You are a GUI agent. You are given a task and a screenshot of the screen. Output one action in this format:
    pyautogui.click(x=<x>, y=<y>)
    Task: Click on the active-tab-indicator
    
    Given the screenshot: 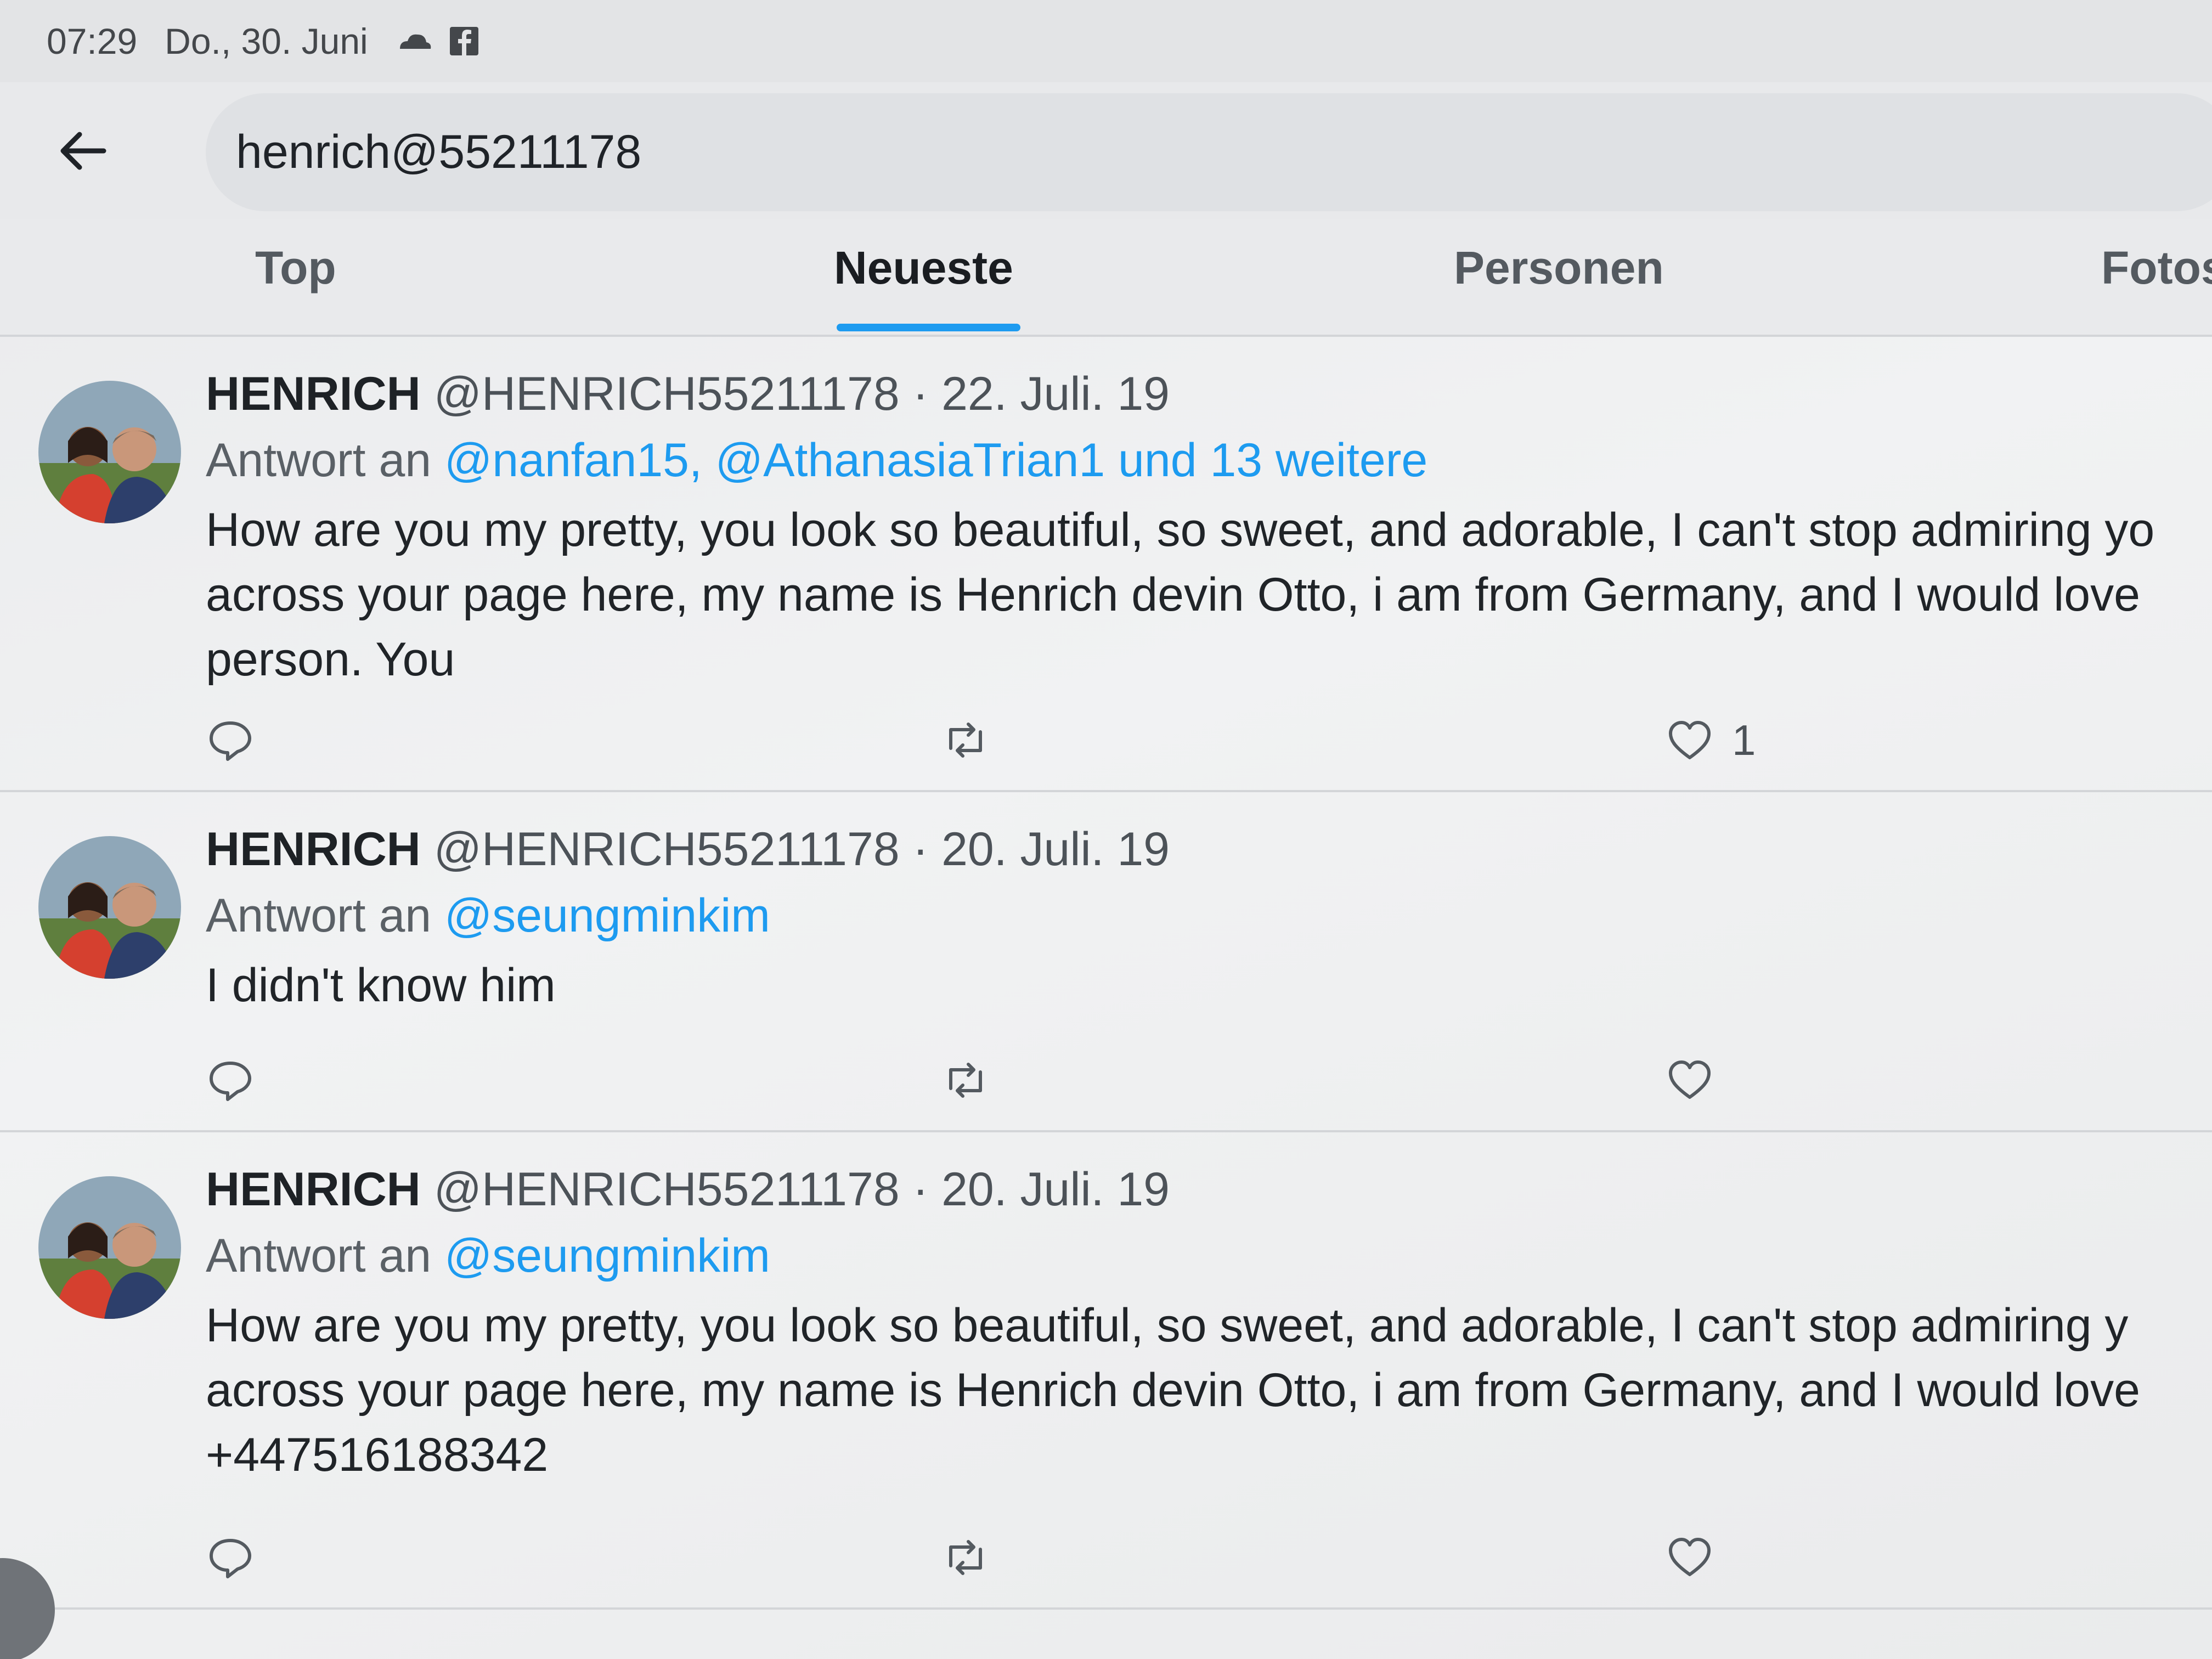 What is the action you would take?
    pyautogui.click(x=928, y=327)
    